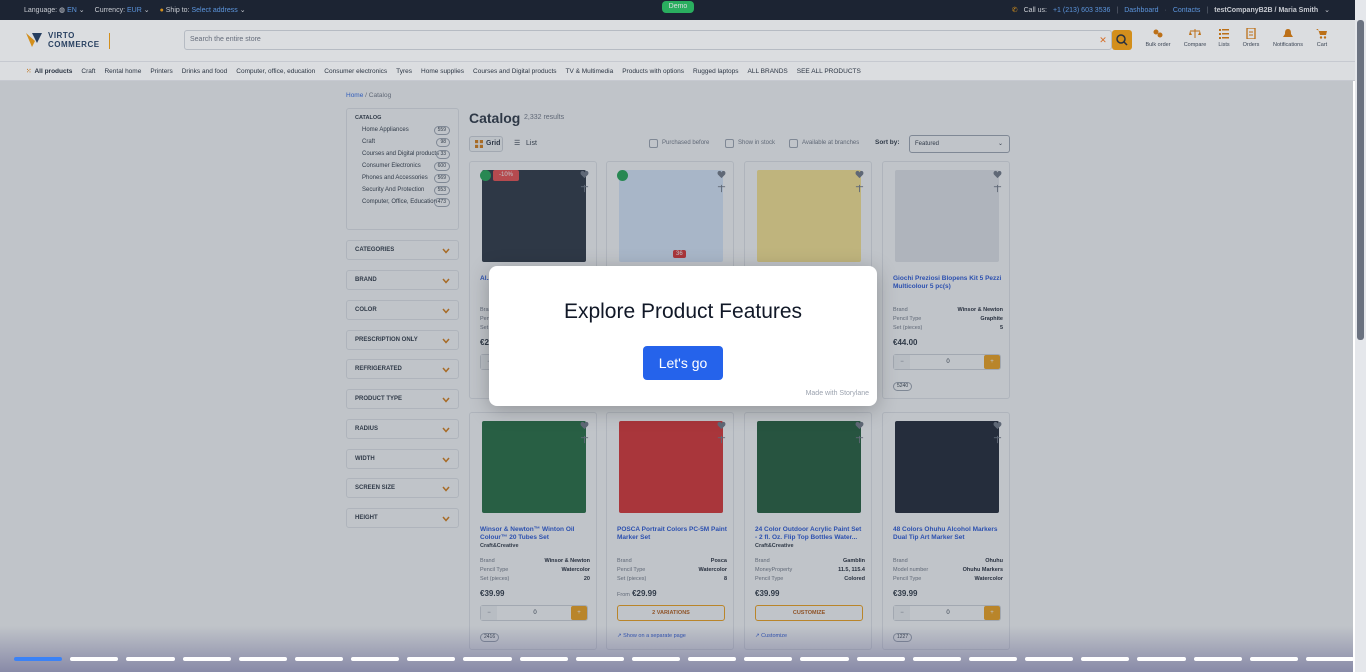  Describe the element at coordinates (684, 659) in the screenshot. I see `tour-progress` at that location.